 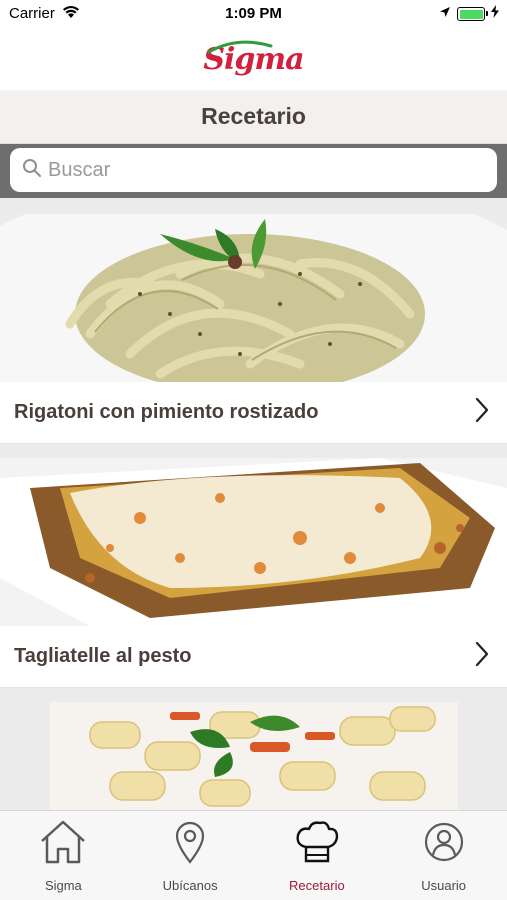 What do you see at coordinates (248, 170) in the screenshot?
I see `search-input` at bounding box center [248, 170].